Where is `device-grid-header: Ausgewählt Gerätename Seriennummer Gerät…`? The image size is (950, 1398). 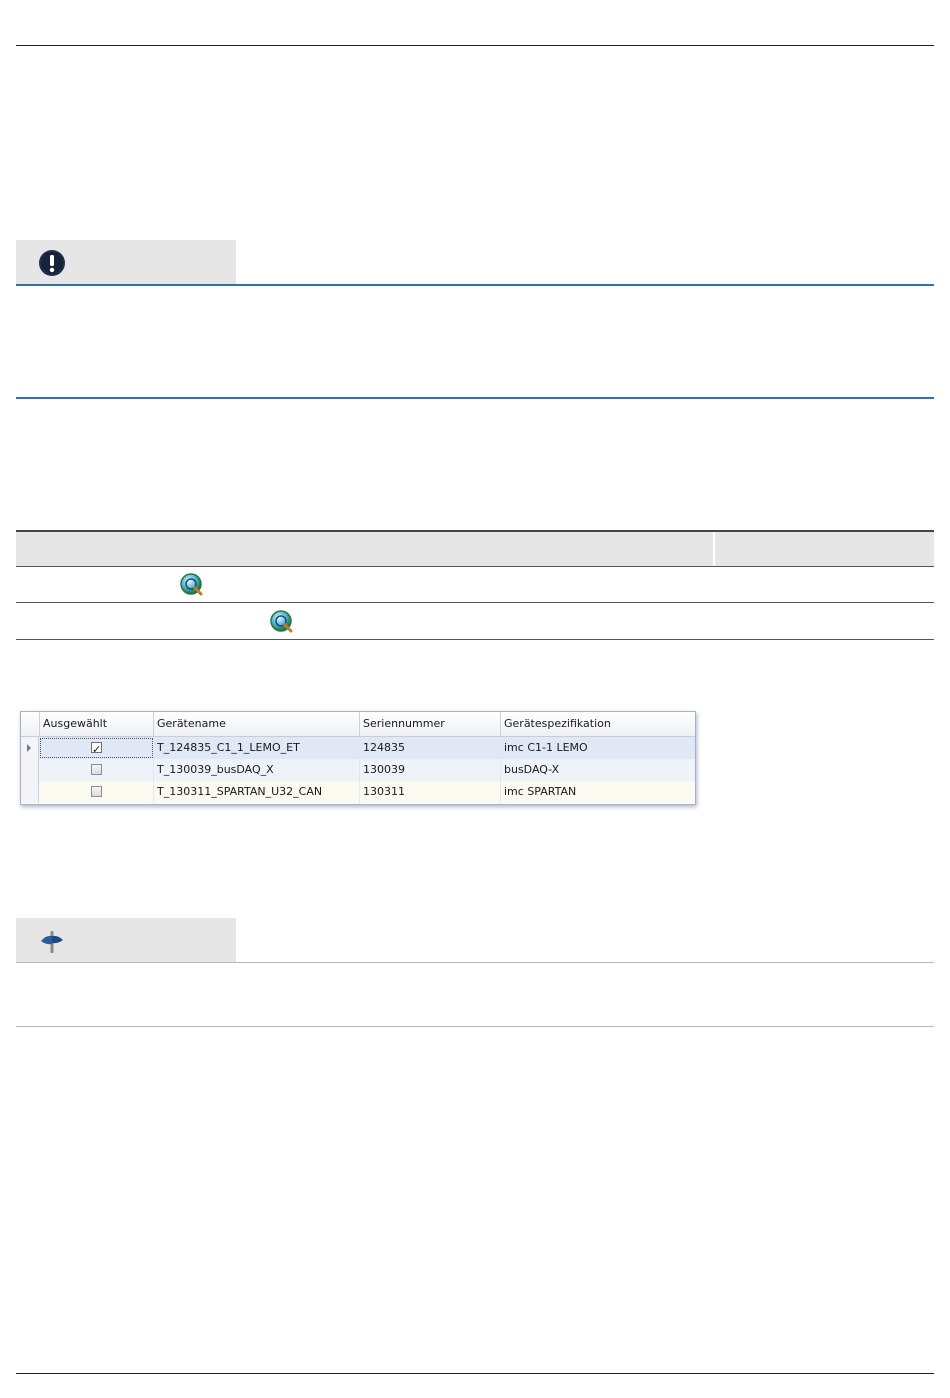 device-grid-header: Ausgewählt Gerätename Seriennummer Gerät… is located at coordinates (358, 724).